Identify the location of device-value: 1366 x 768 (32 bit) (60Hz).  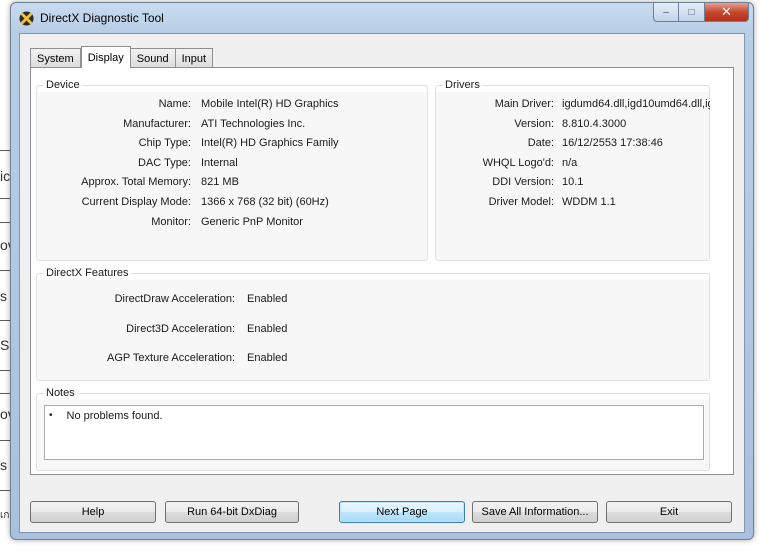
(265, 202).